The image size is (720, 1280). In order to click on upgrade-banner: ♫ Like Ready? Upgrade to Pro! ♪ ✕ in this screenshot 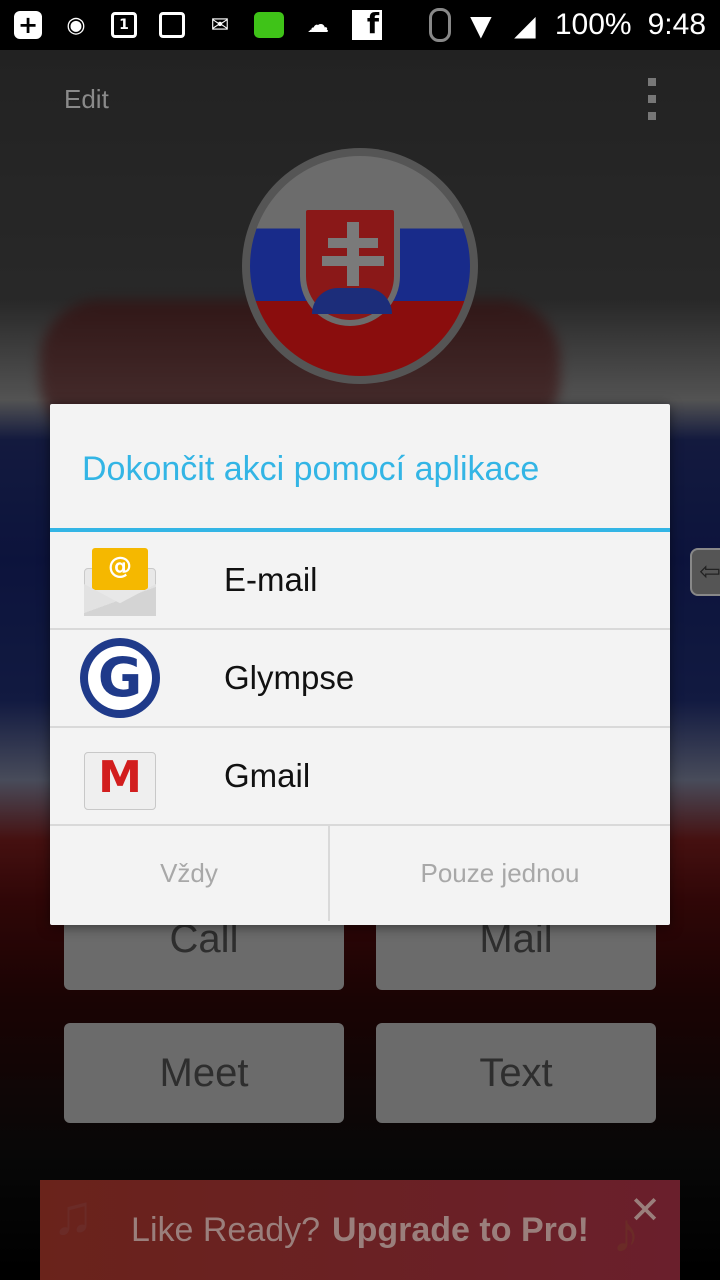, I will do `click(360, 1230)`.